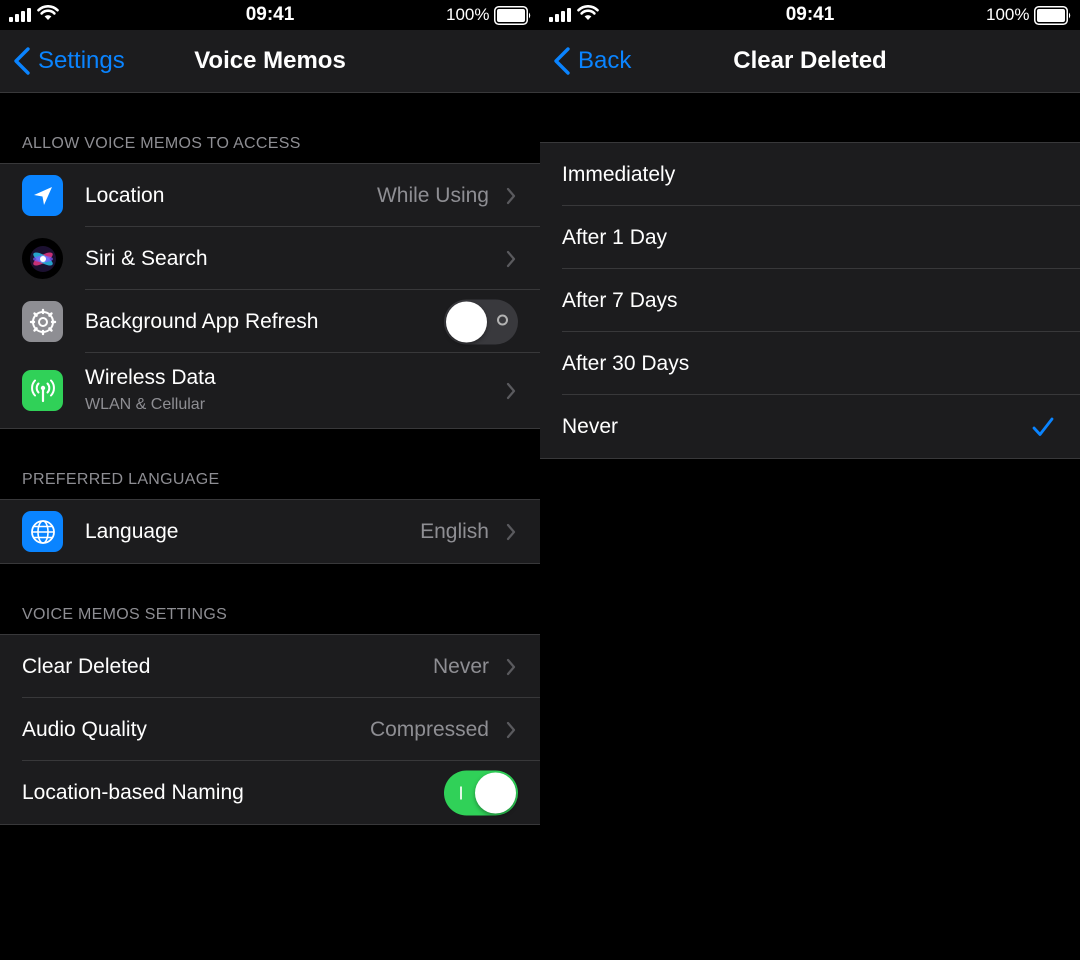 The image size is (1080, 960). What do you see at coordinates (502, 319) in the screenshot?
I see `toggle-off-mark` at bounding box center [502, 319].